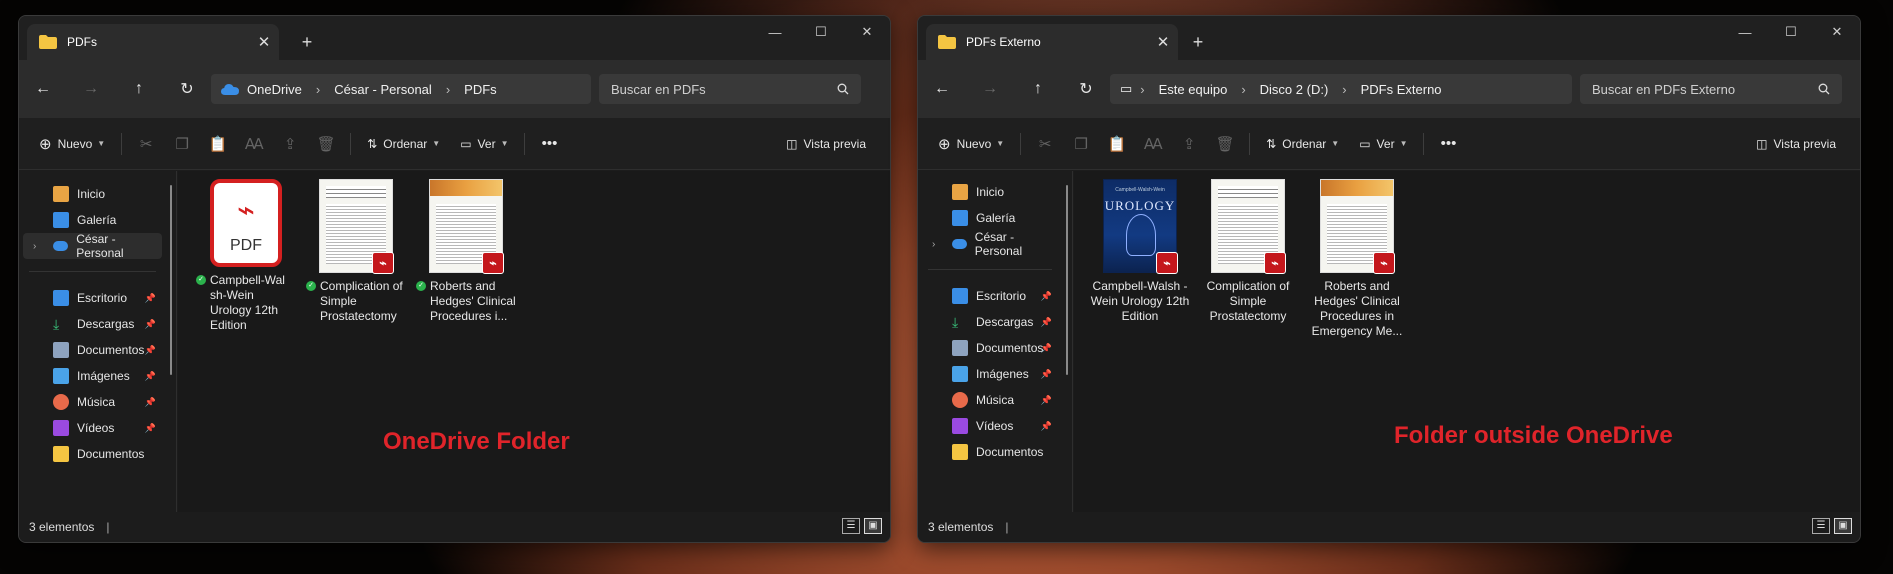  What do you see at coordinates (1193, 89) in the screenshot?
I see `breadcrumb-this-pc: Este equipo` at bounding box center [1193, 89].